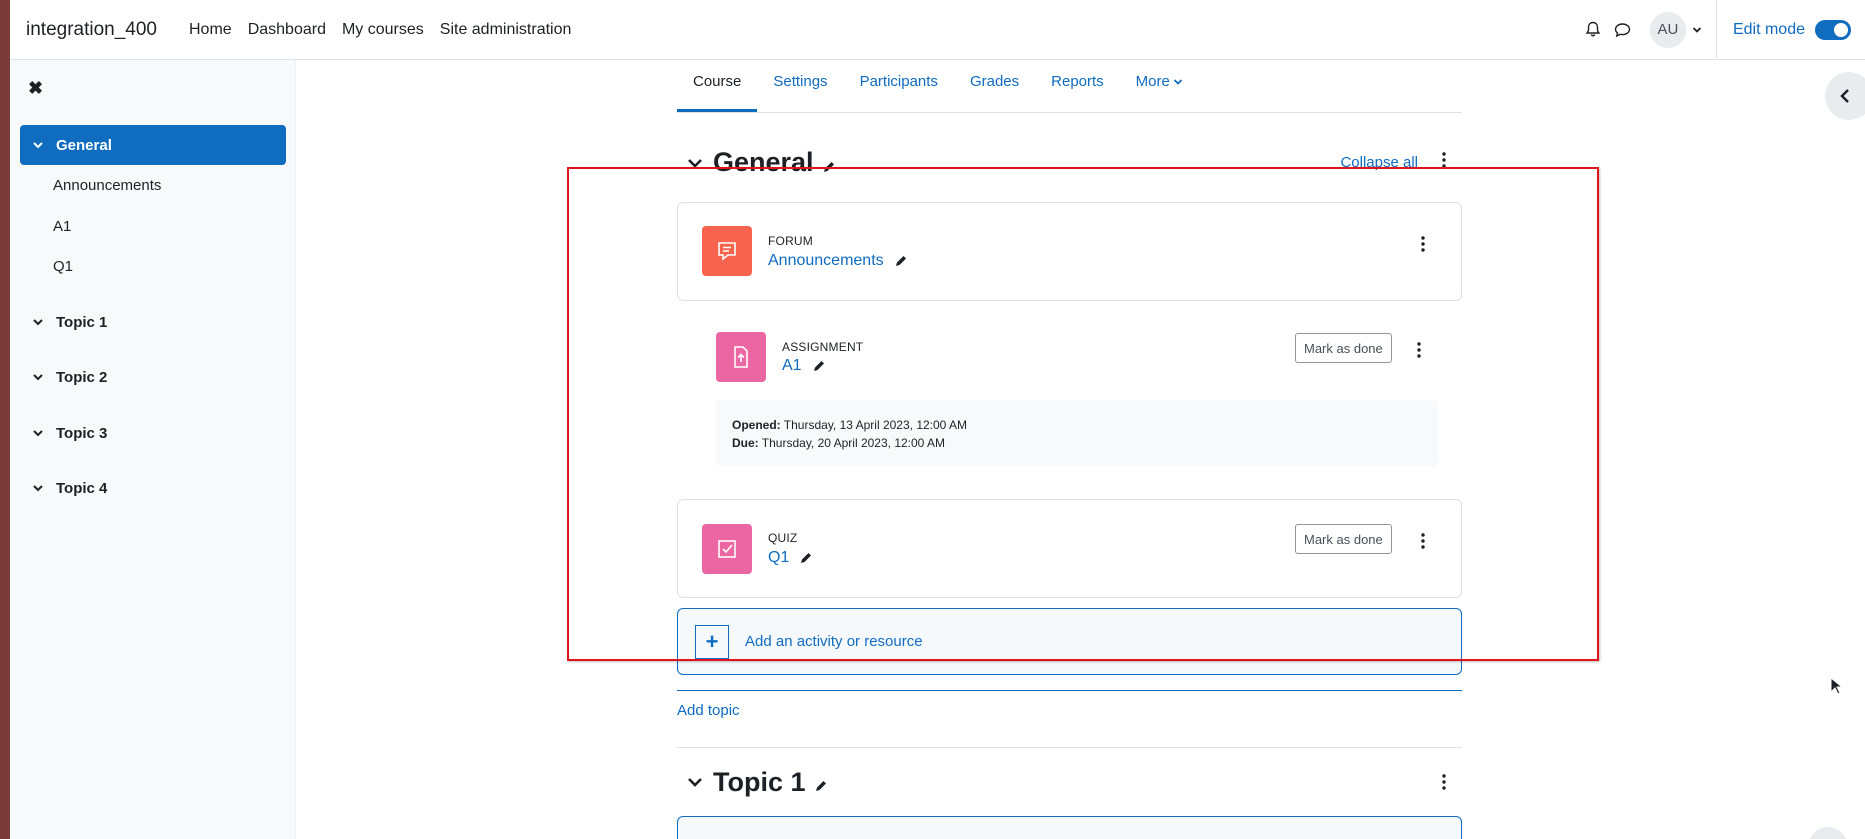  I want to click on section-label: Topic 2, so click(82, 377).